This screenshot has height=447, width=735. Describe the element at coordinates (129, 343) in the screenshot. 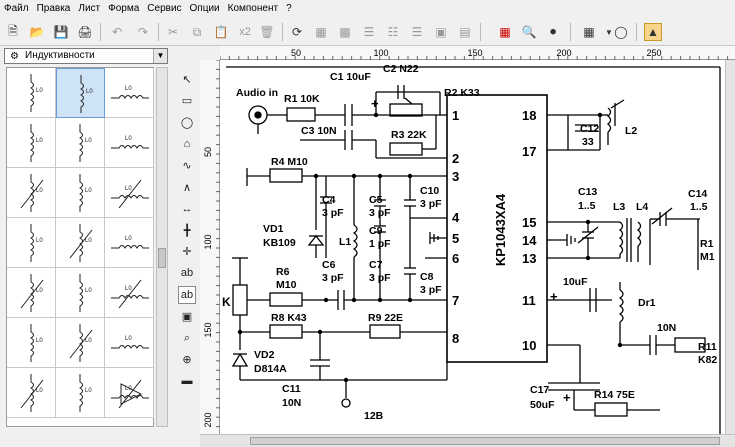

I see `library-symbol-17: L0` at that location.